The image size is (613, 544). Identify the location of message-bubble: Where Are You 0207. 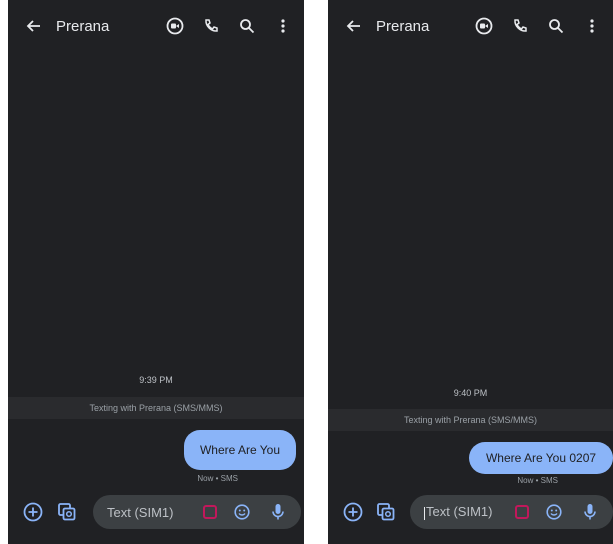
(541, 458).